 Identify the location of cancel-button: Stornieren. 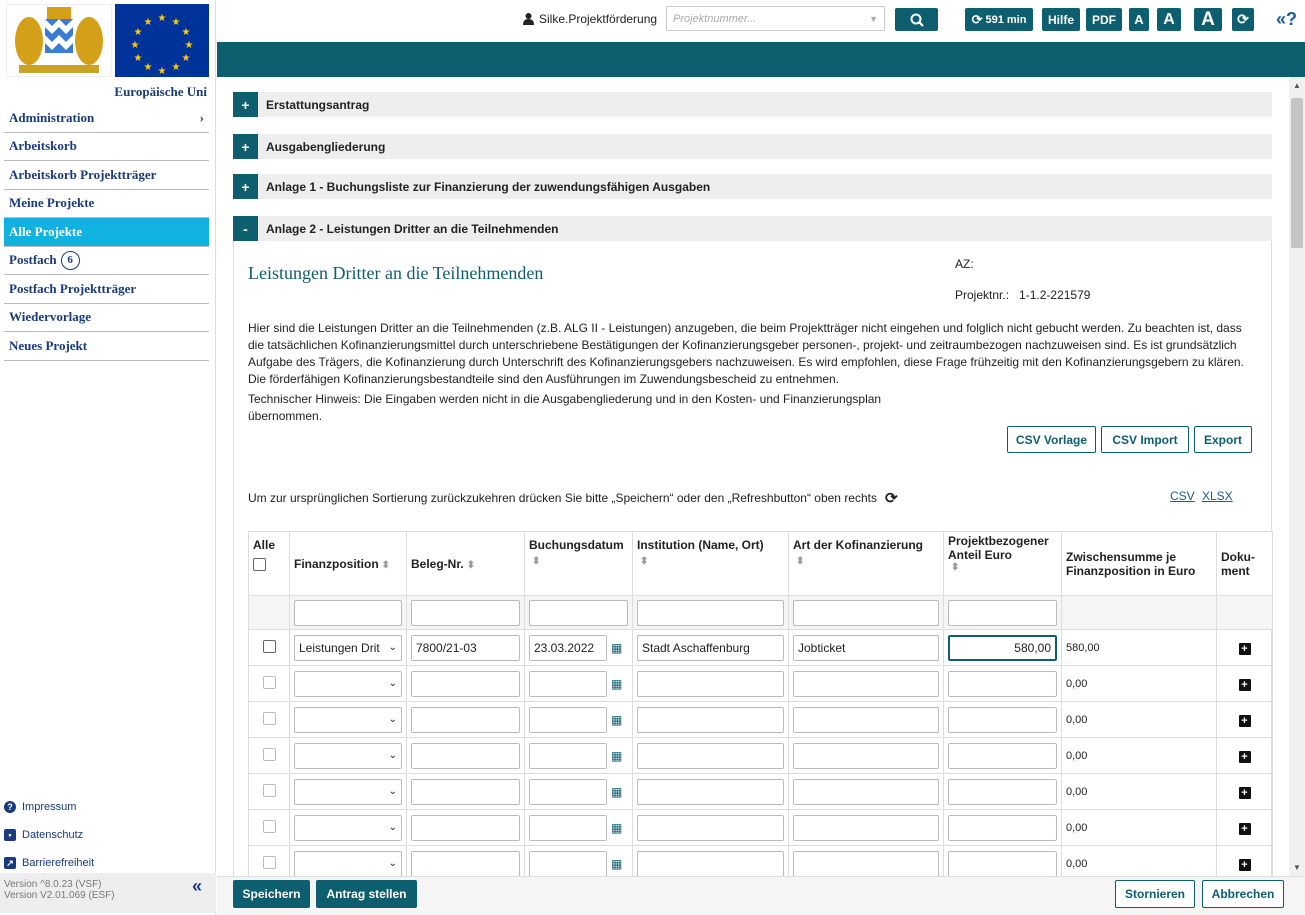
(1155, 894).